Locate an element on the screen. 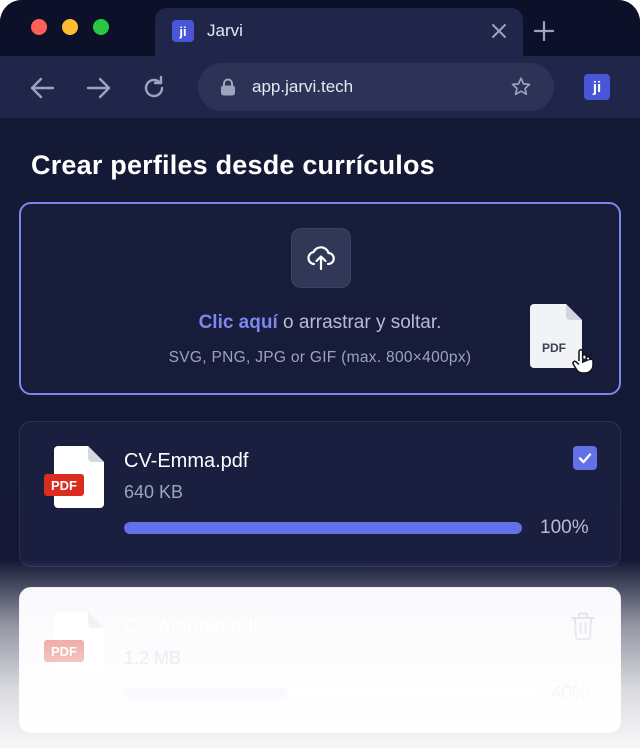 Image resolution: width=640 pixels, height=748 pixels. jarvi-favicon-icon: ji is located at coordinates (183, 31).